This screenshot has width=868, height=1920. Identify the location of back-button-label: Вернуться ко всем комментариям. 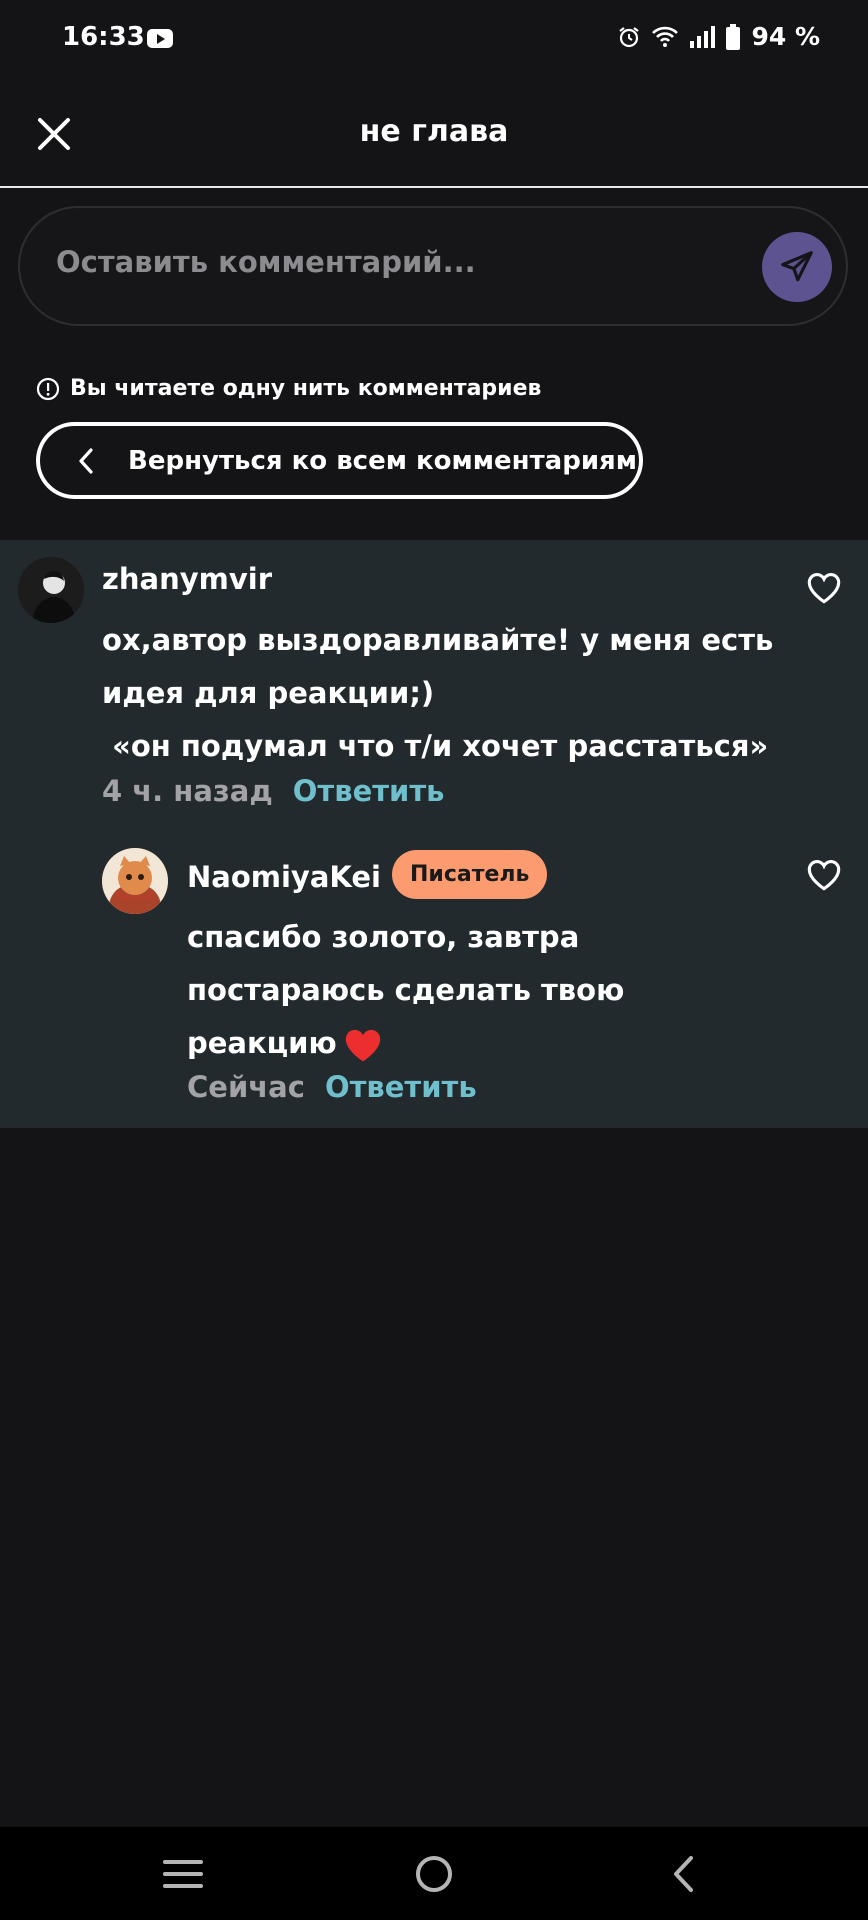
(383, 460).